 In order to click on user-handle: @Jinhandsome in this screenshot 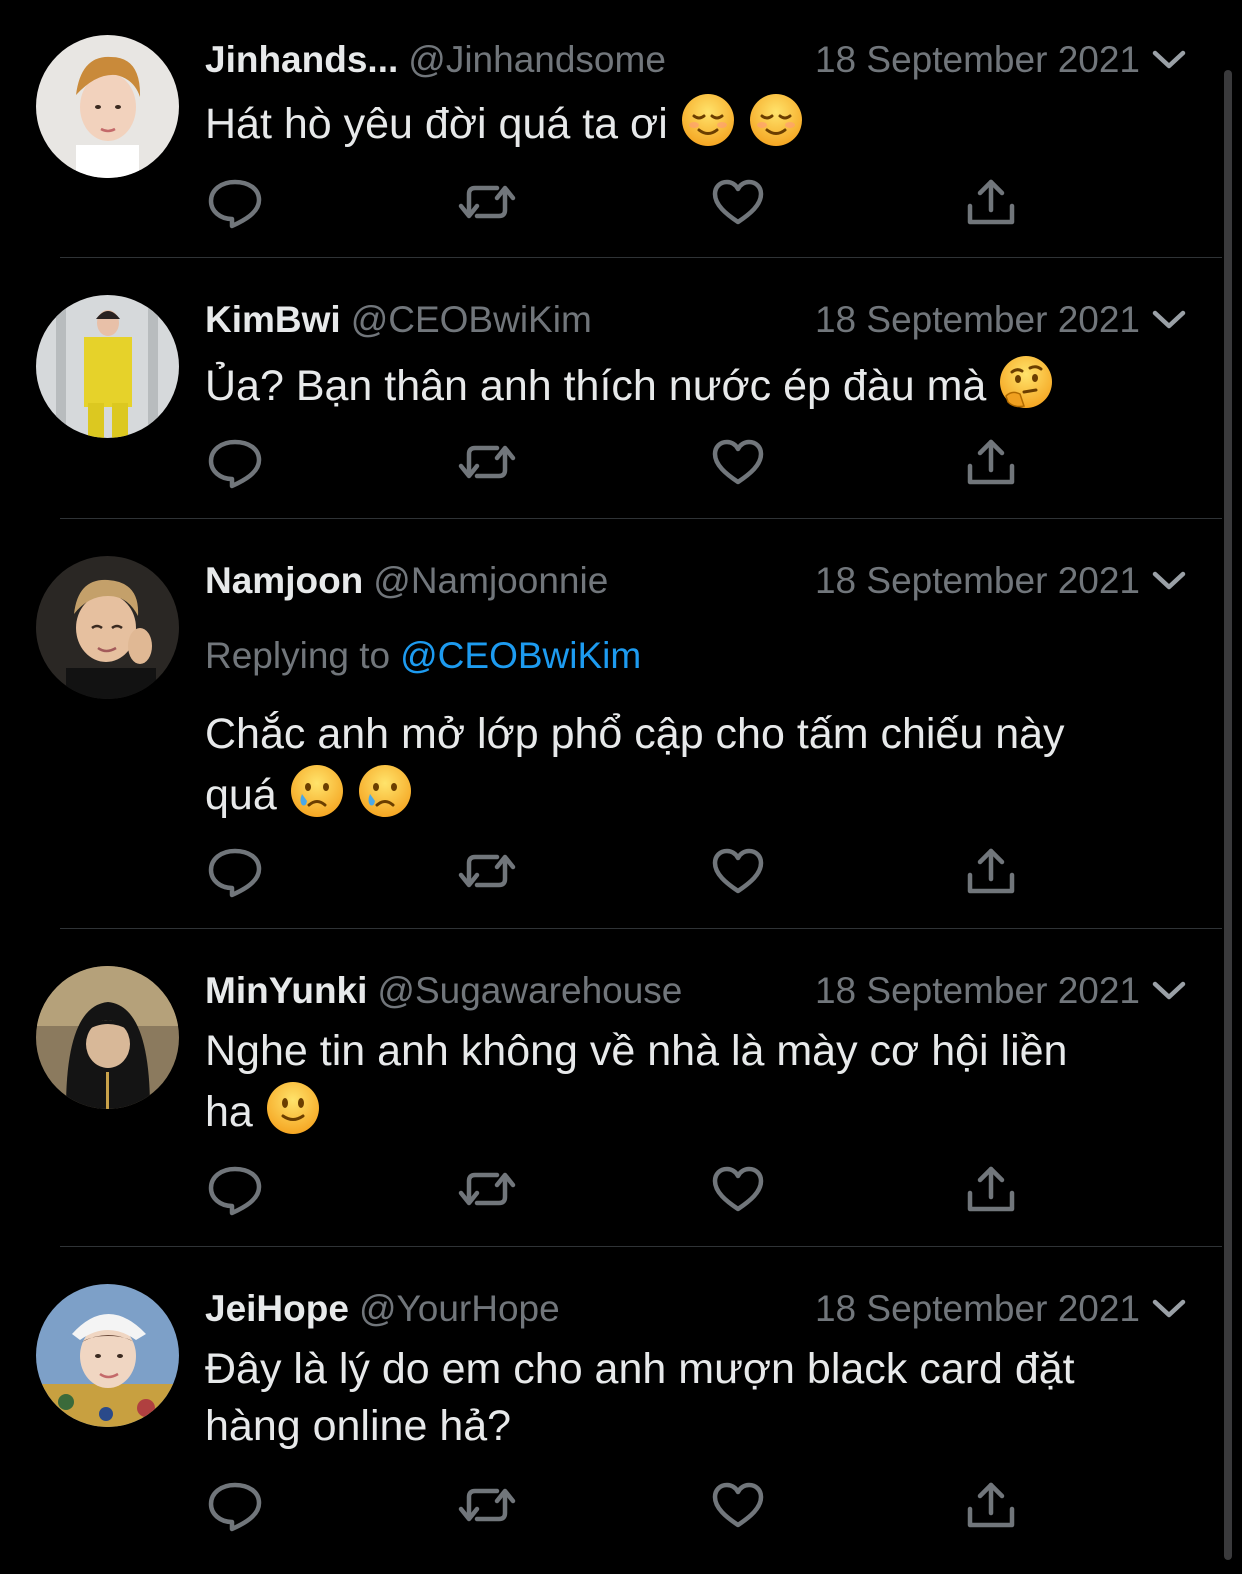, I will do `click(537, 59)`.